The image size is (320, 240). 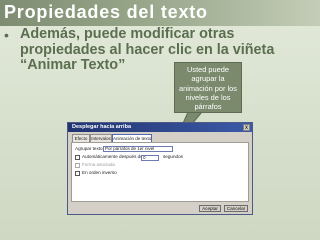 I want to click on cancel-button: Cancelar, so click(x=236, y=208).